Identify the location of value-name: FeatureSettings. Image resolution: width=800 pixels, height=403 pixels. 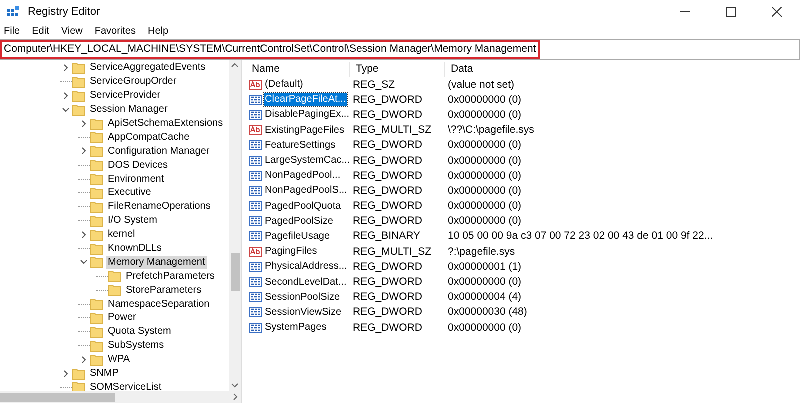
(300, 145).